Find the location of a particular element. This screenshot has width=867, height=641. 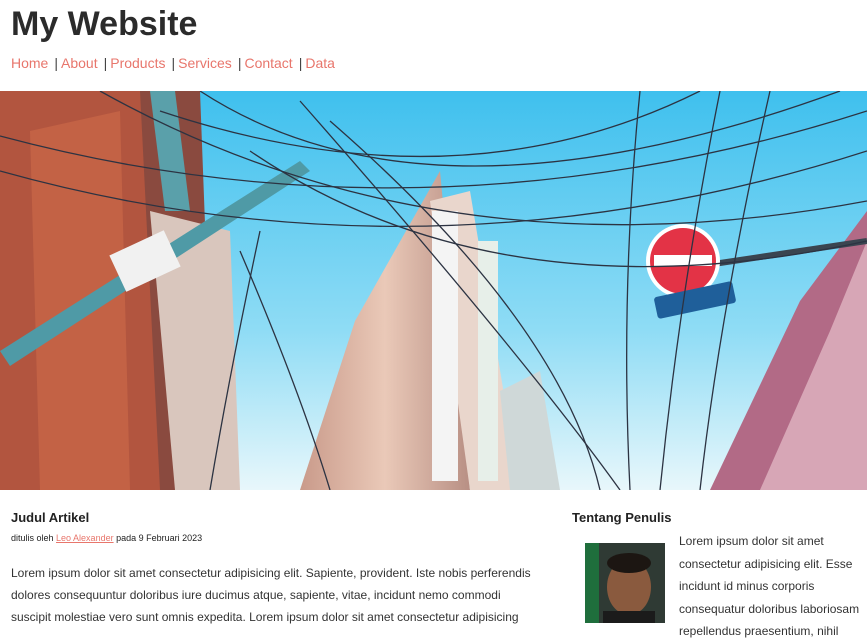

nav-about: About is located at coordinates (79, 63).